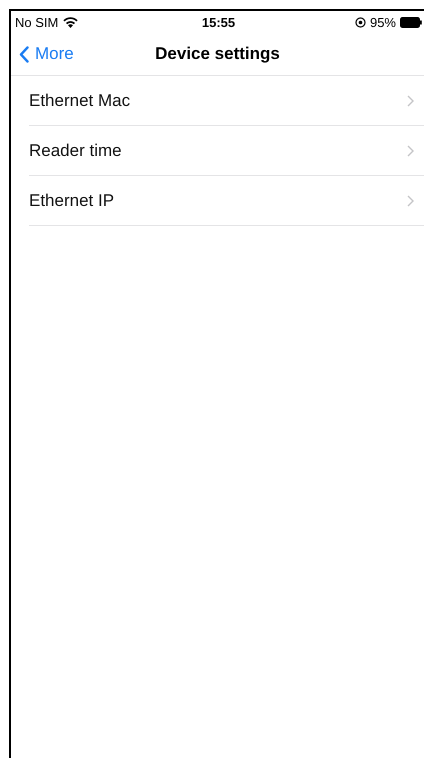 Image resolution: width=424 pixels, height=758 pixels. What do you see at coordinates (79, 100) in the screenshot?
I see `row-label: Ethernet Mac` at bounding box center [79, 100].